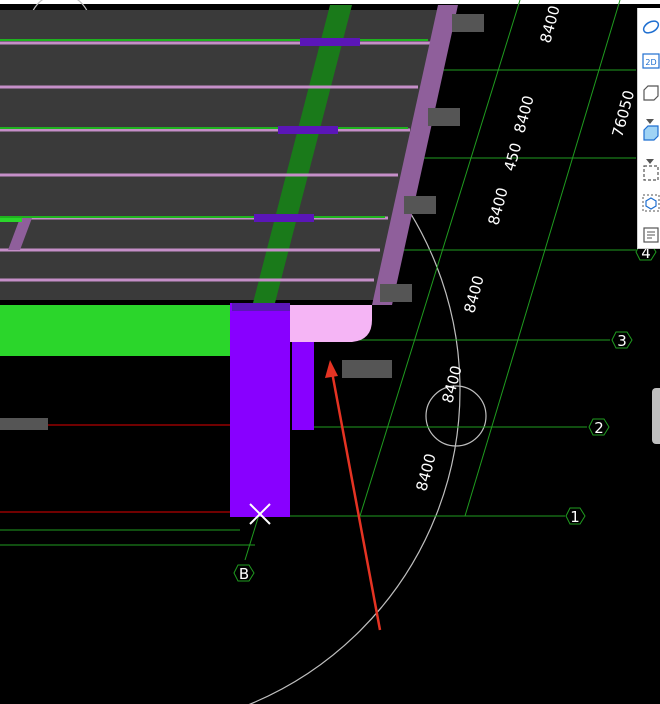 The width and height of the screenshot is (660, 704). I want to click on cube-select-icon, so click(650, 203).